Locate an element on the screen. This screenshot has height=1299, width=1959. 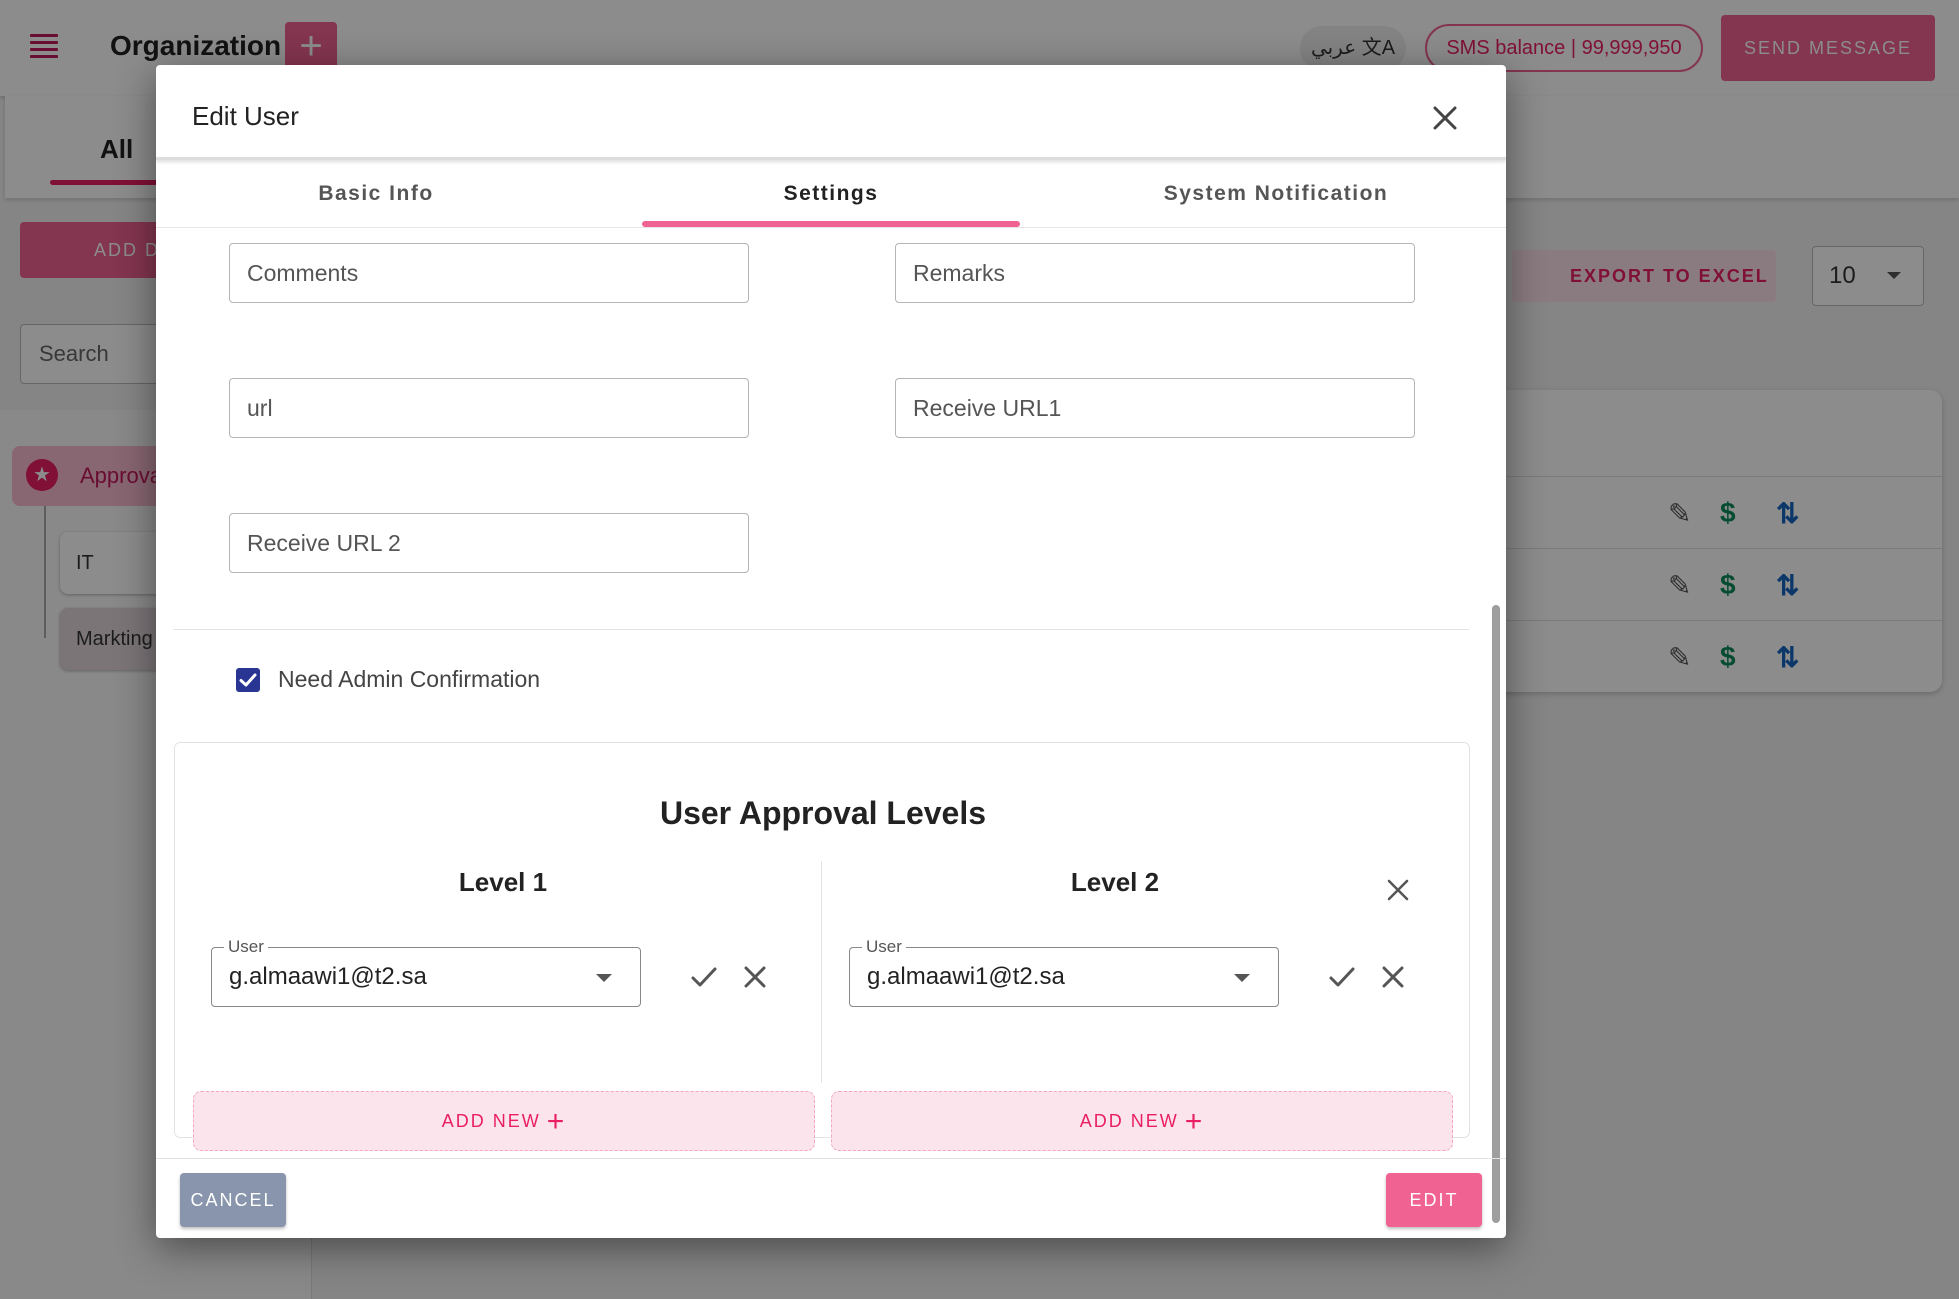
level-1-add-new-button: ADD NEW + is located at coordinates (504, 1121).